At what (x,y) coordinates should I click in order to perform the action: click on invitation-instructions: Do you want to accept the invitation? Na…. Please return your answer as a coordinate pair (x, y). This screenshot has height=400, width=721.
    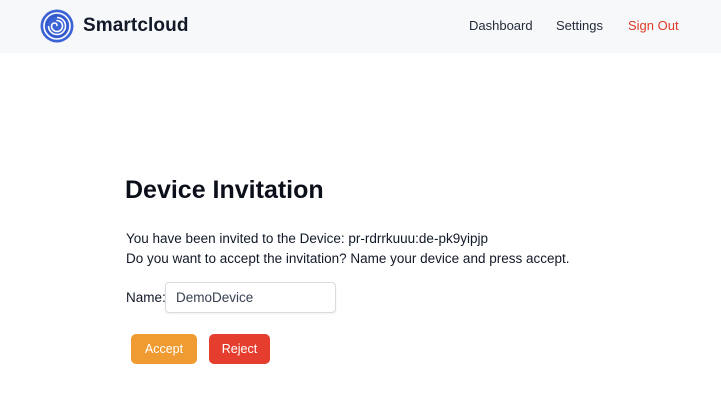
    Looking at the image, I should click on (348, 258).